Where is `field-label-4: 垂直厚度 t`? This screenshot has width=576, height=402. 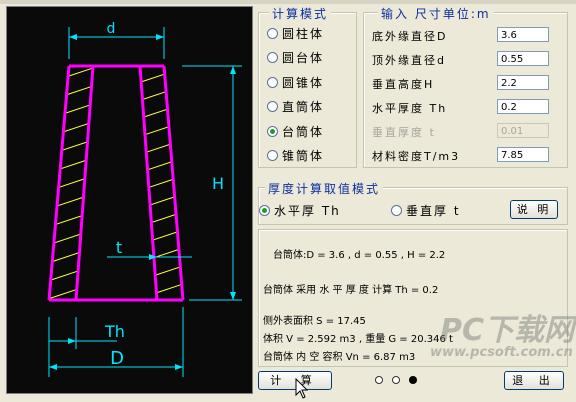 field-label-4: 垂直厚度 t is located at coordinates (404, 132).